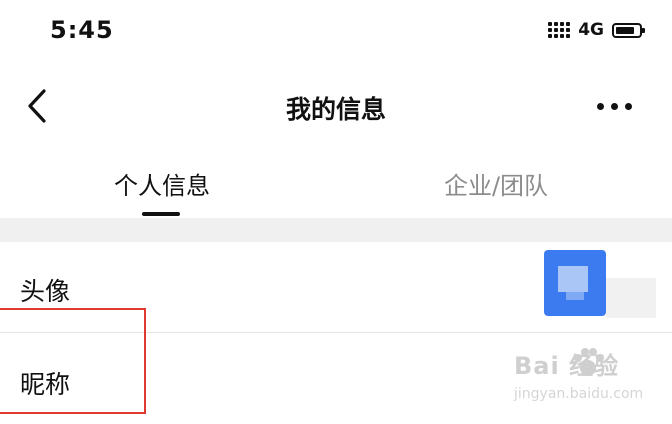  I want to click on more-dots-icon, so click(614, 106).